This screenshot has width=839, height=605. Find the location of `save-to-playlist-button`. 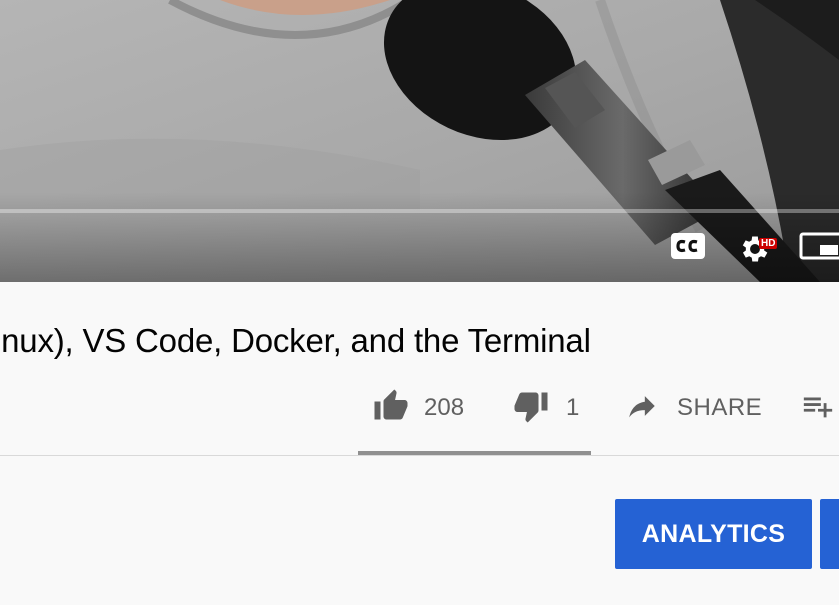

save-to-playlist-button is located at coordinates (818, 408).